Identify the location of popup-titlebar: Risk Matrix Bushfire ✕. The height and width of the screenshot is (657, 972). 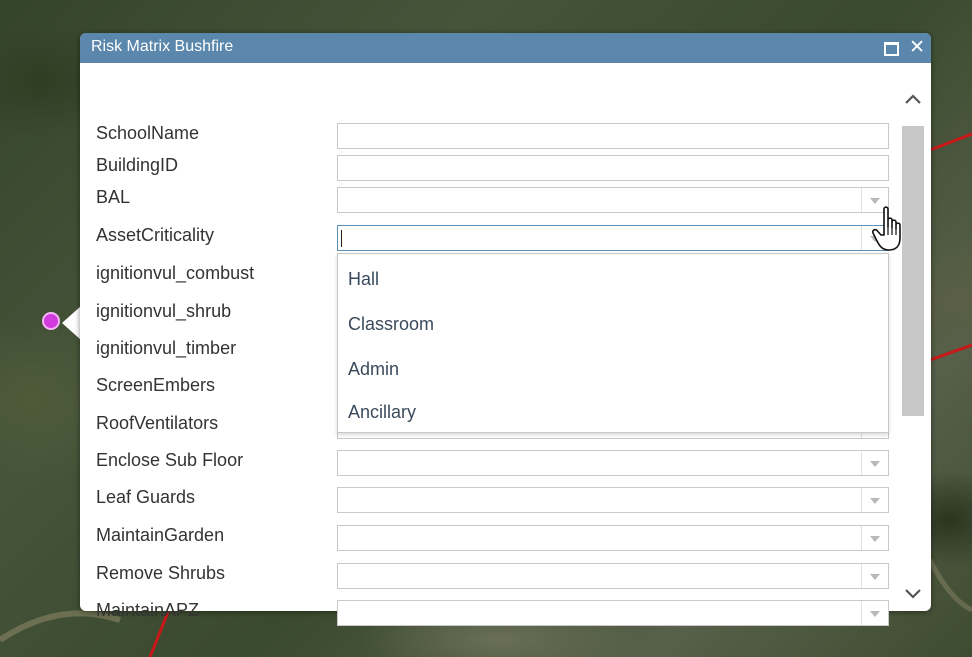
(505, 48).